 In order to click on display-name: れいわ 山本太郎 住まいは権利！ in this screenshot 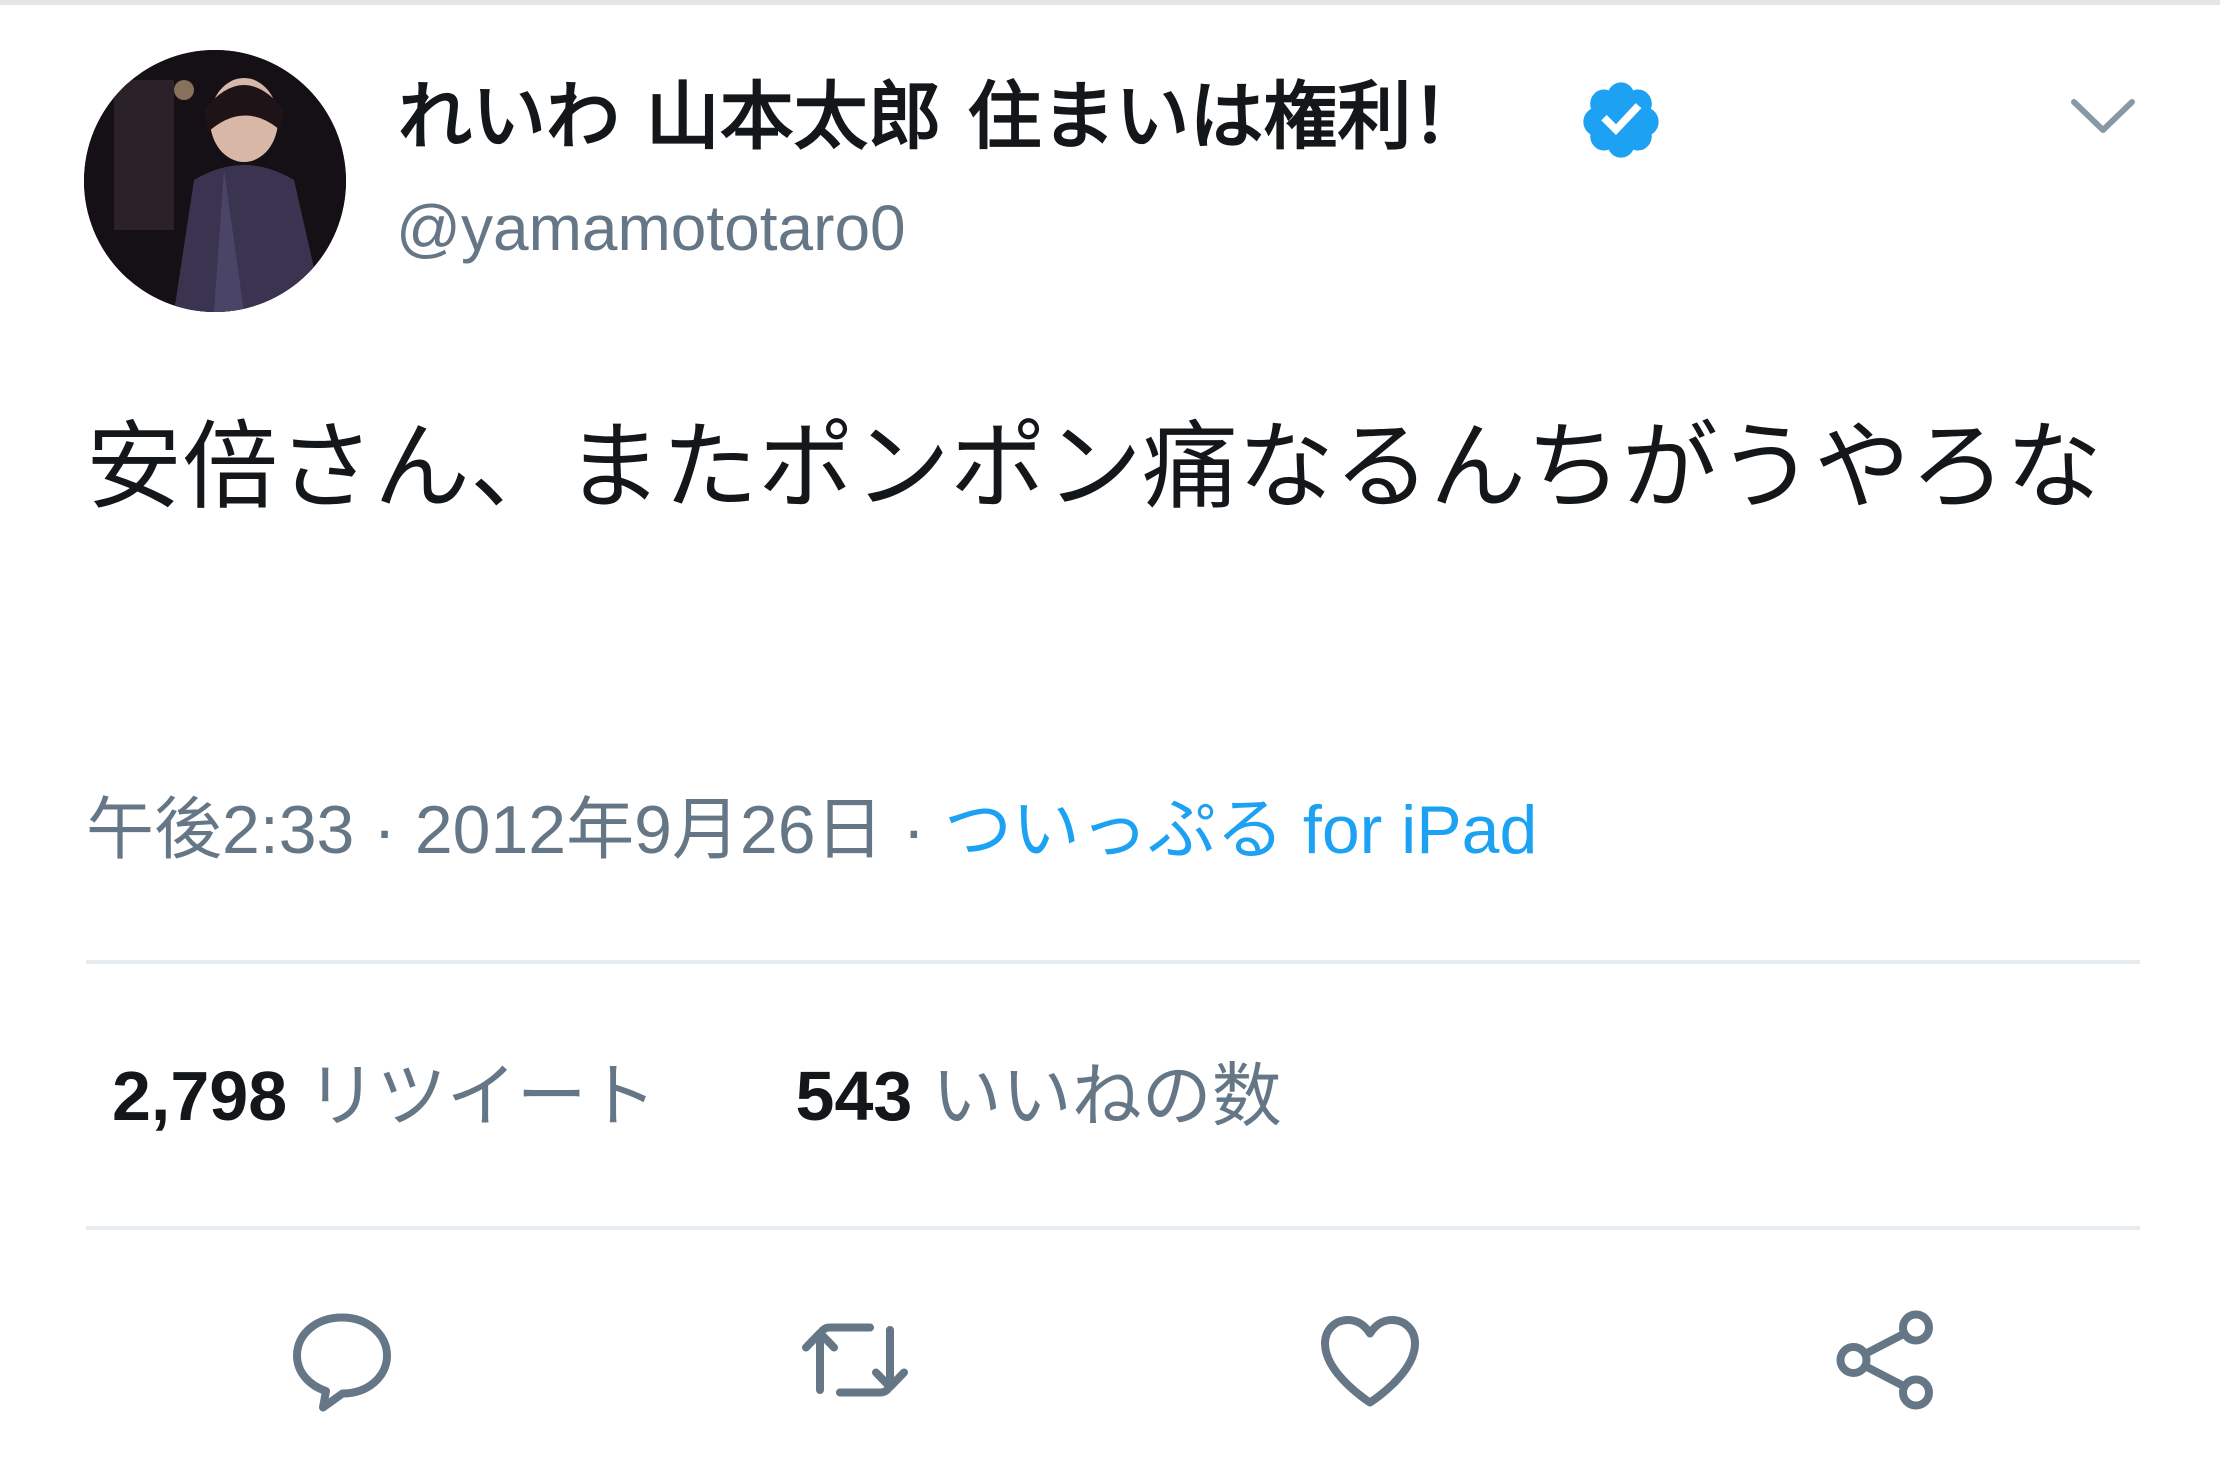, I will do `click(942, 117)`.